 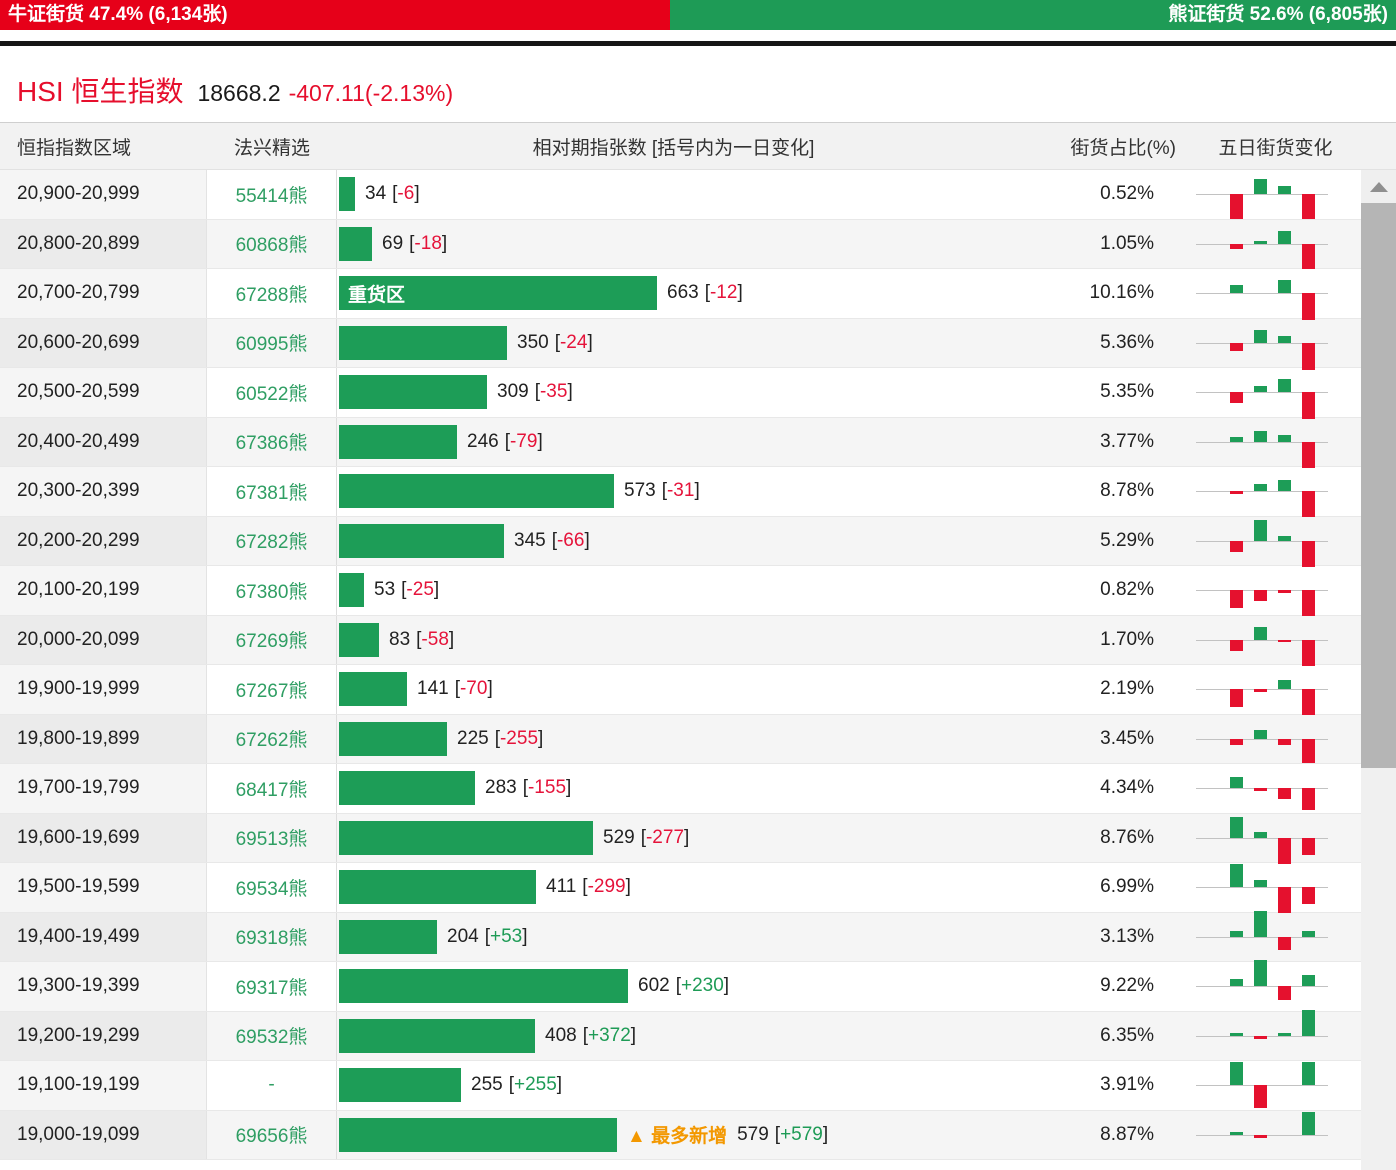 What do you see at coordinates (698, 244) in the screenshot?
I see `table-row: 20,800-20,899 60868熊 69 [-18] 1.05%` at bounding box center [698, 244].